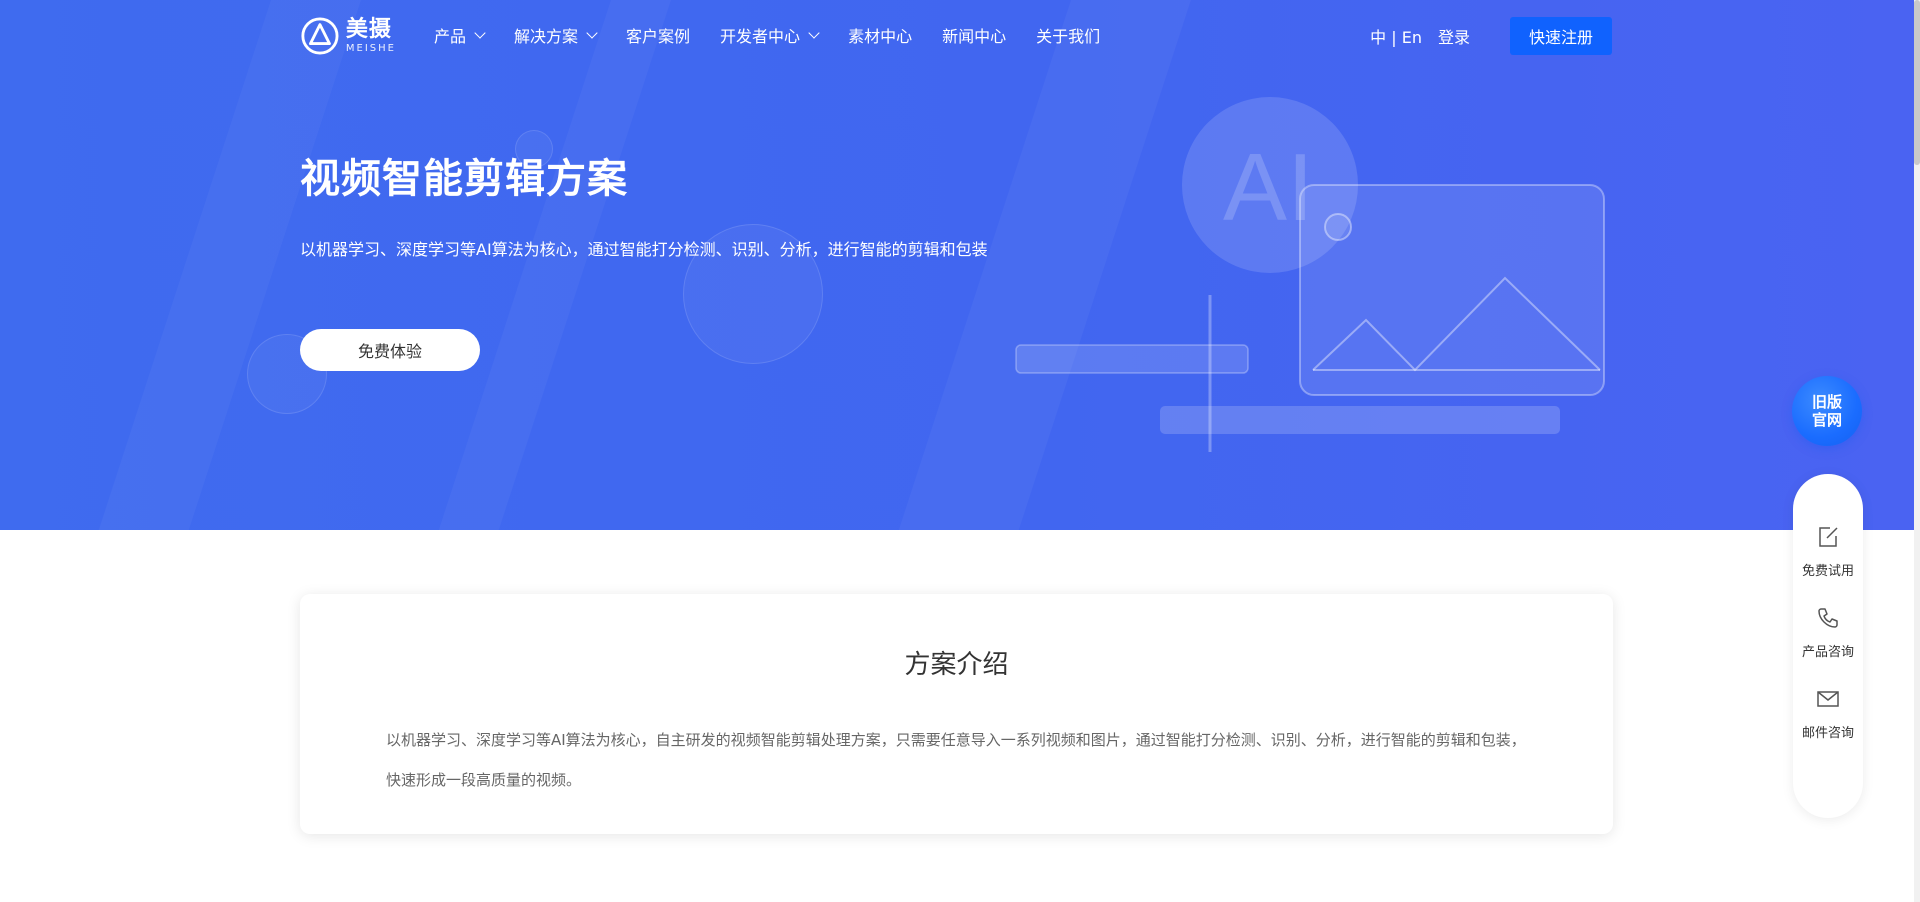 The height and width of the screenshot is (902, 1920). I want to click on old-site-button: 旧版 官网, so click(1827, 411).